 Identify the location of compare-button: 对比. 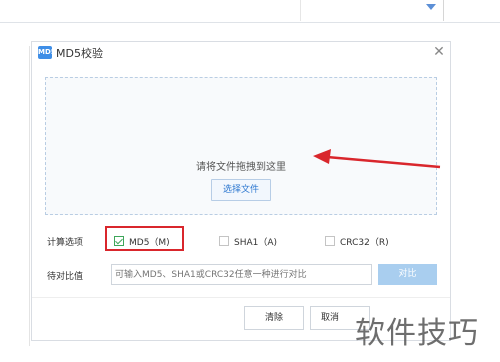
(407, 274).